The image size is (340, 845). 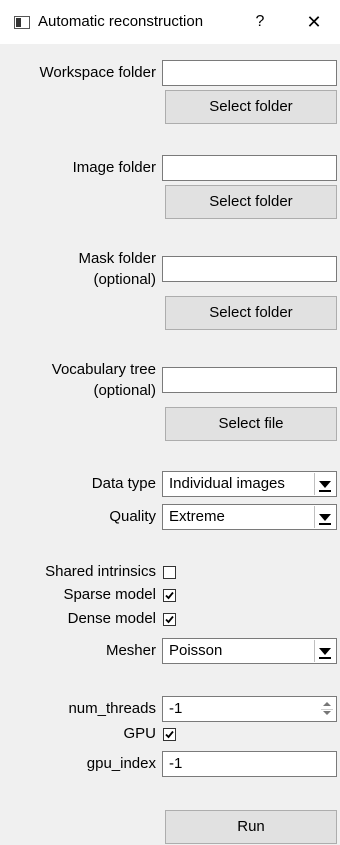 I want to click on gpu-label: GPU, so click(x=139, y=733).